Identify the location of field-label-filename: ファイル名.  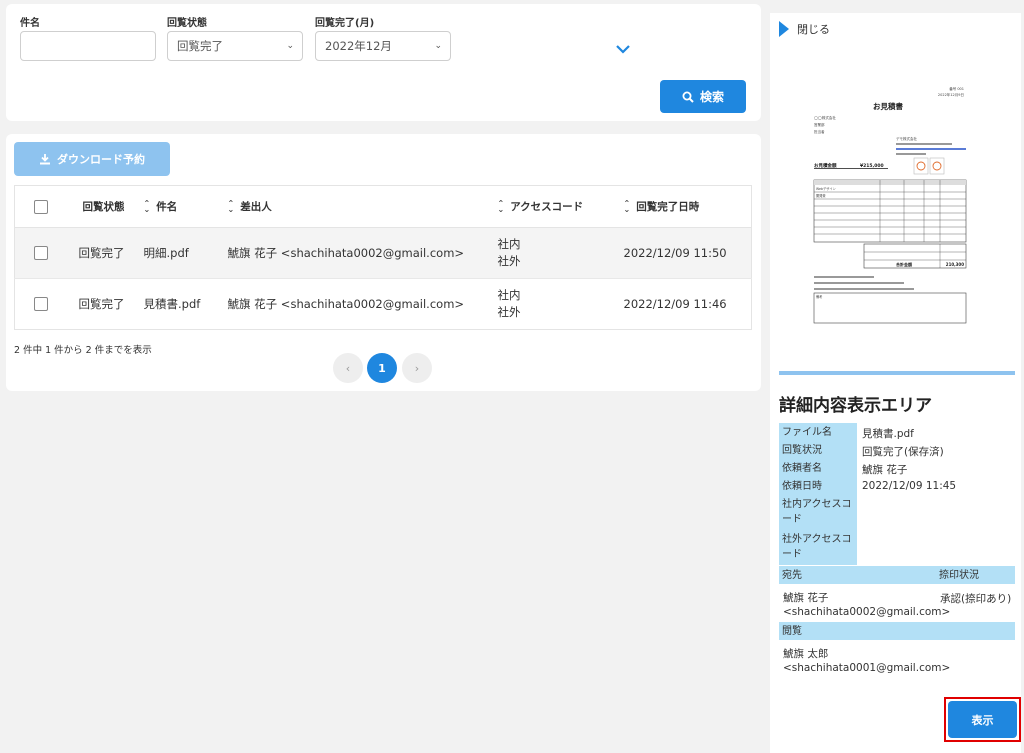
(818, 432).